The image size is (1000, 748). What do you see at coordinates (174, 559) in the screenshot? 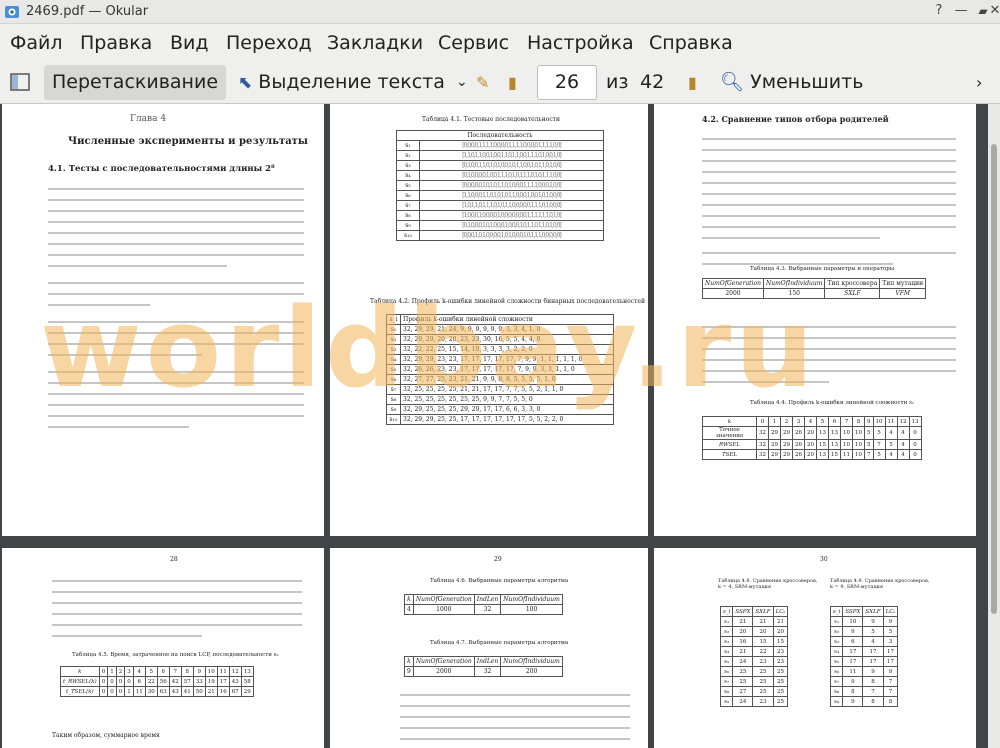
I see `page-number: 28` at bounding box center [174, 559].